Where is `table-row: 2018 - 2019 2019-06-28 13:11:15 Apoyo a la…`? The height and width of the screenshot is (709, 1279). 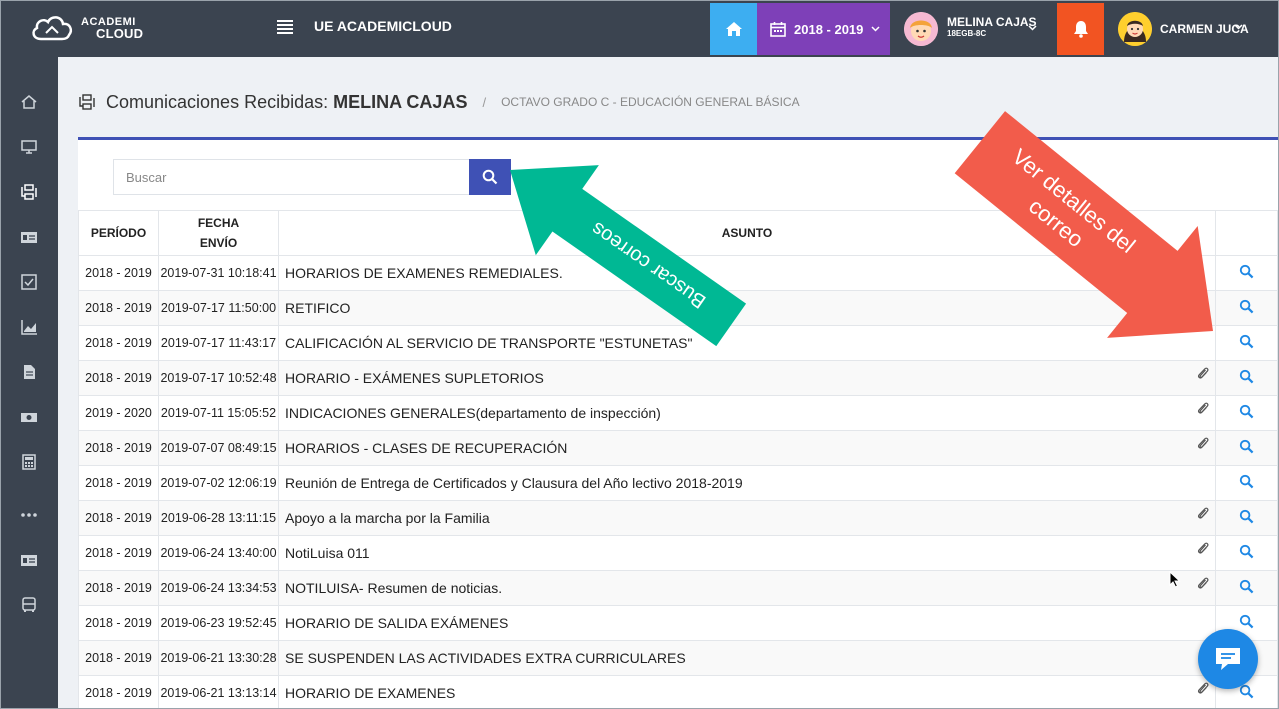 table-row: 2018 - 2019 2019-06-28 13:11:15 Apoyo a la… is located at coordinates (678, 518).